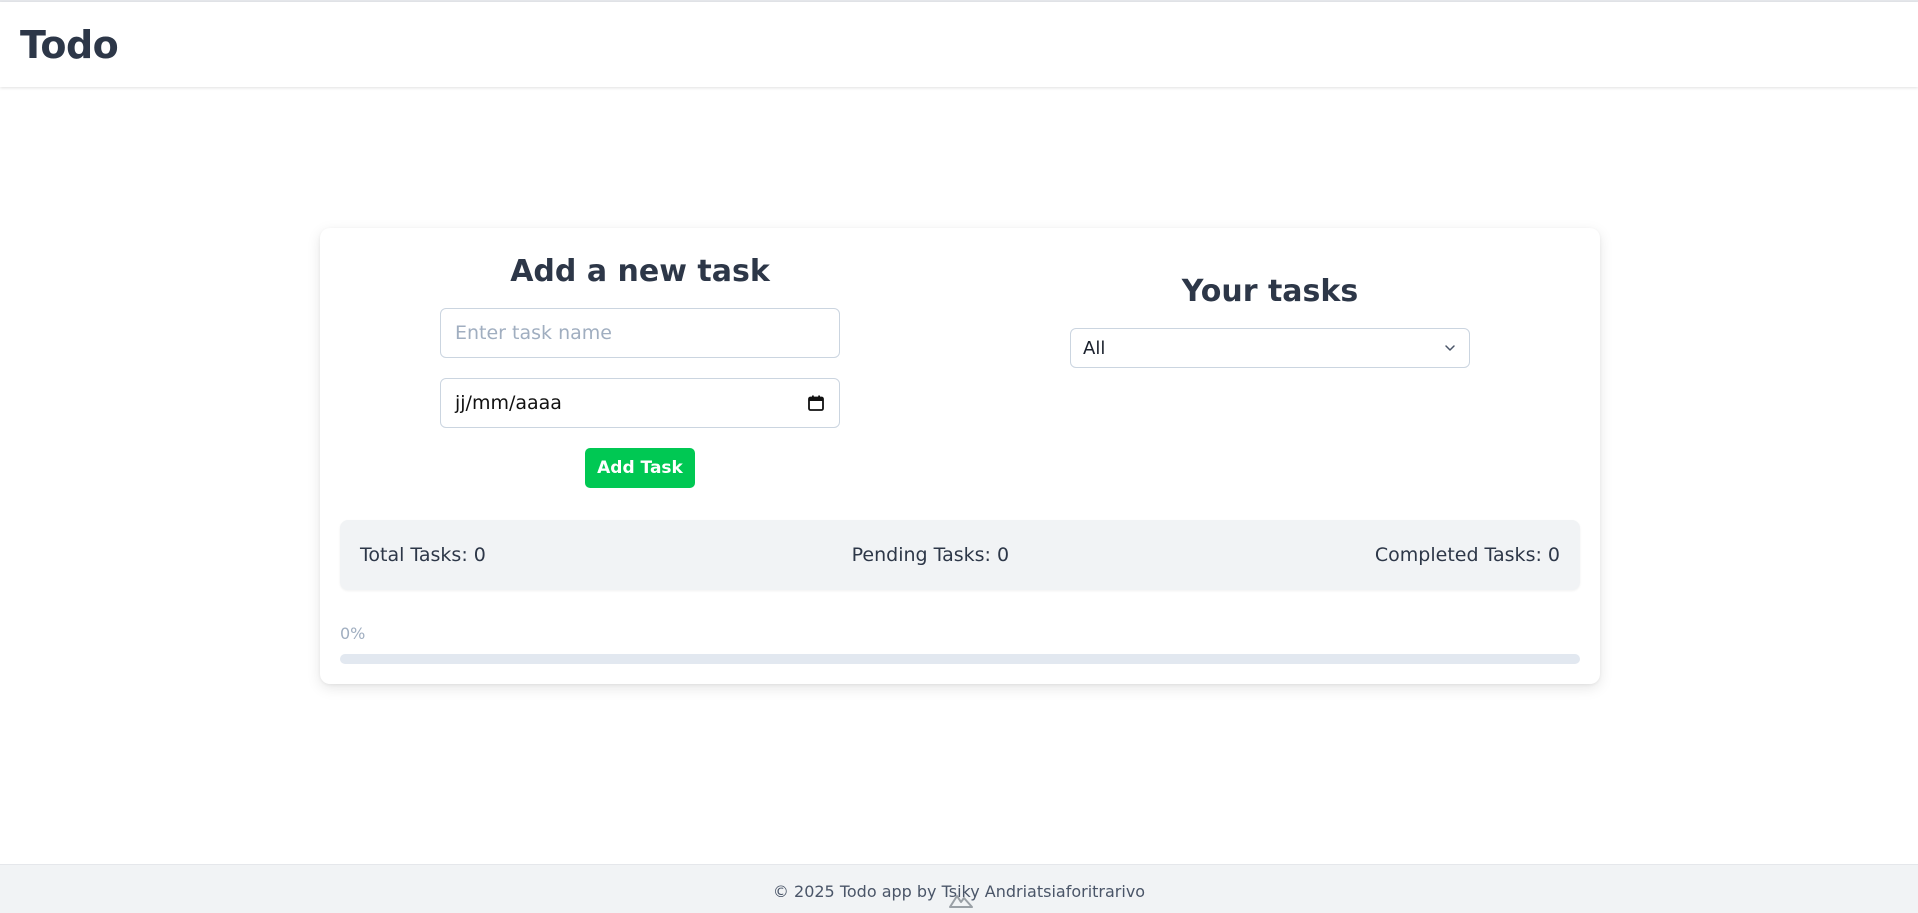  Describe the element at coordinates (816, 403) in the screenshot. I see `calendar-icon` at that location.